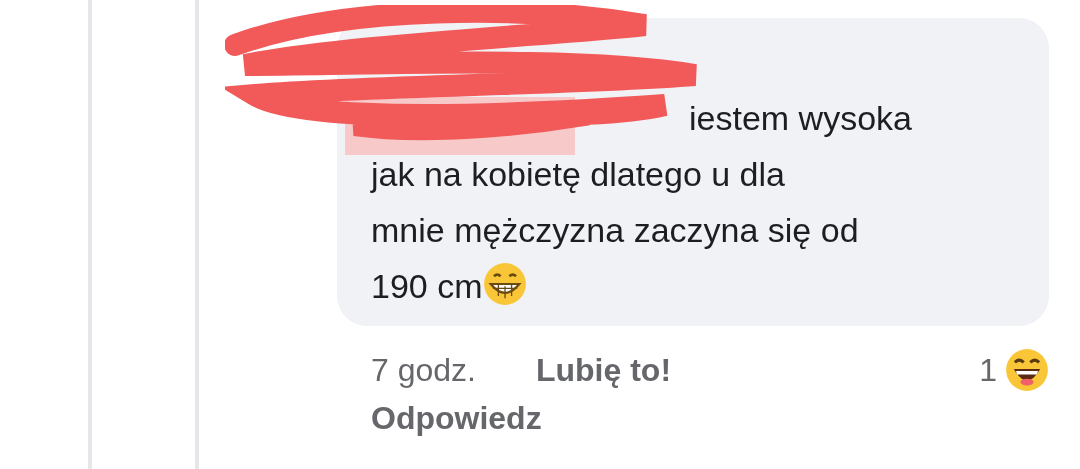  I want to click on reaction-count: 1, so click(988, 370).